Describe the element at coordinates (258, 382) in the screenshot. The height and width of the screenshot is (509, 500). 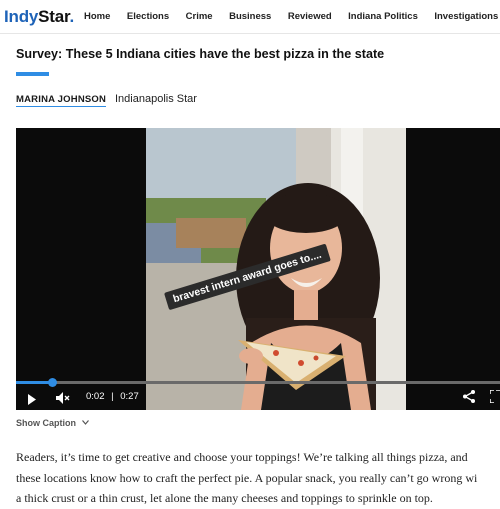
I see `video-progress-bar` at that location.